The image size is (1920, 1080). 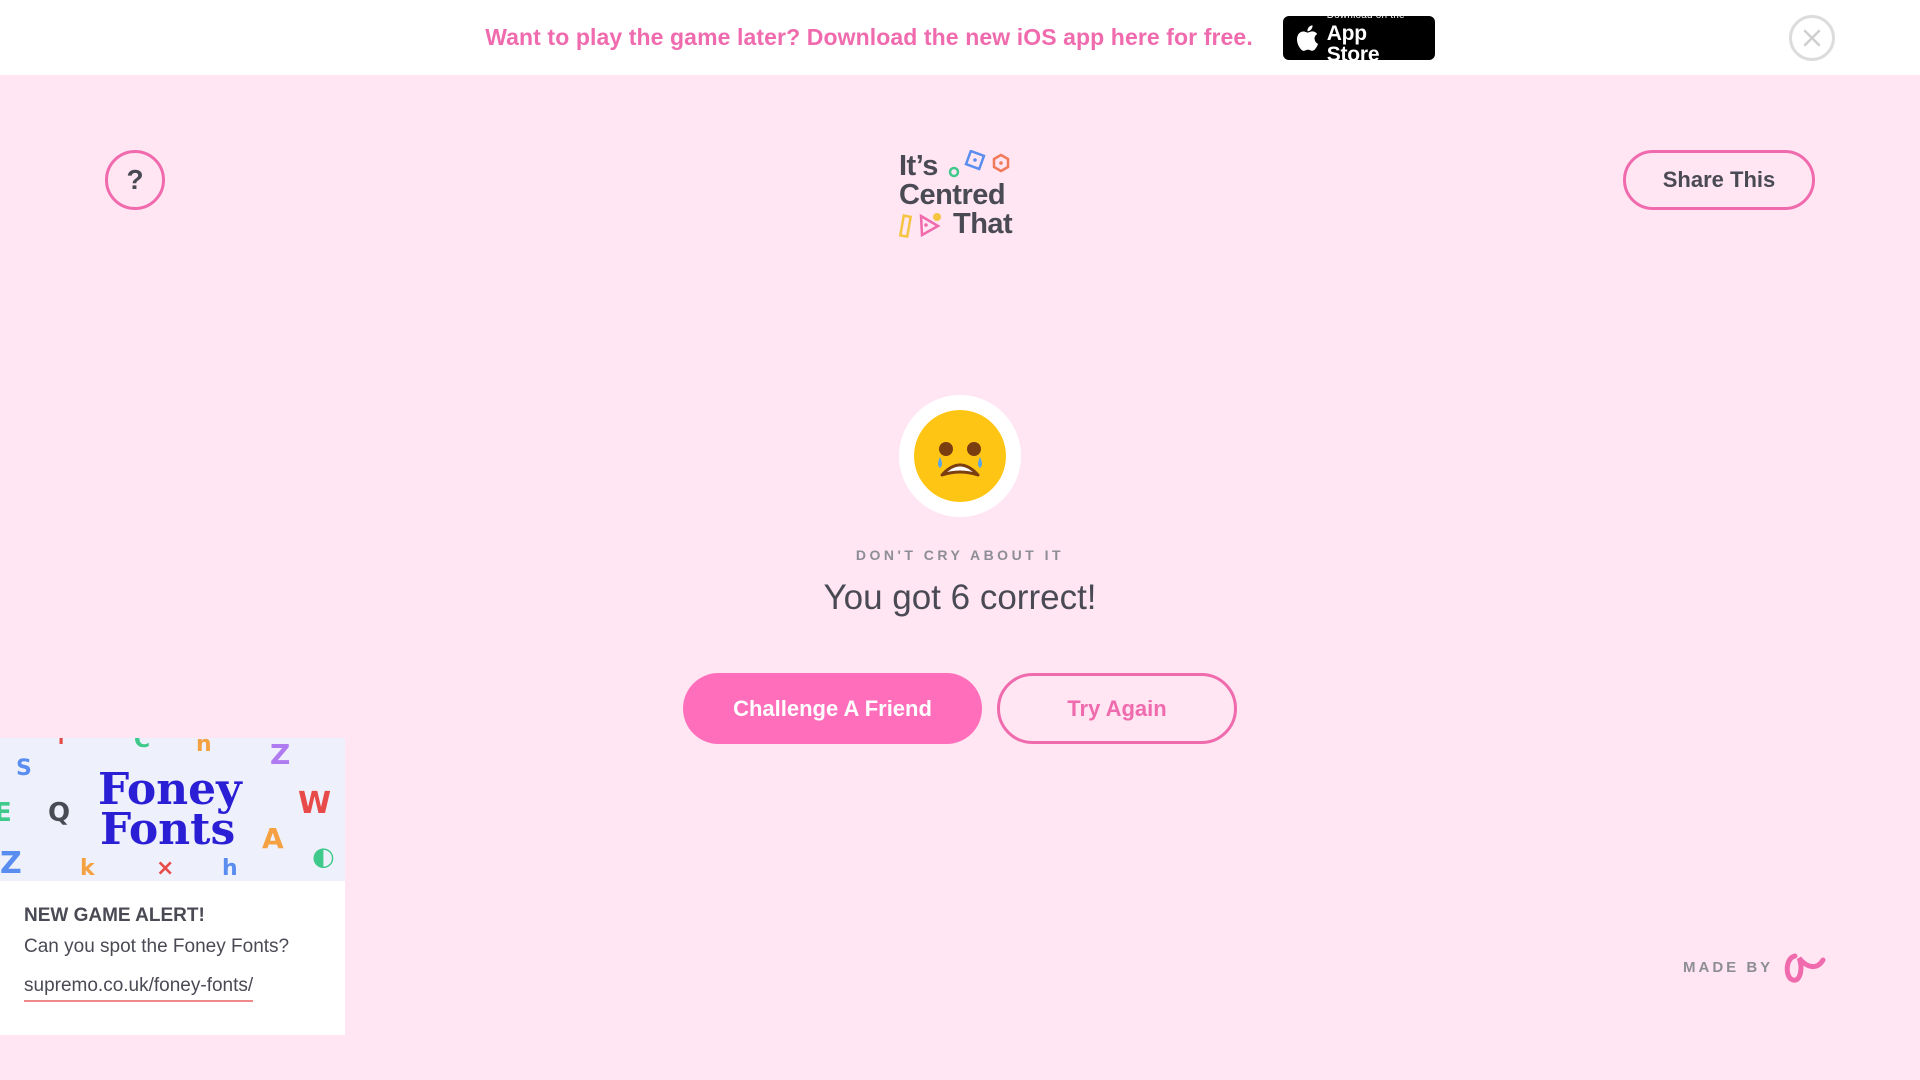 I want to click on decor-letter: W, so click(x=315, y=803).